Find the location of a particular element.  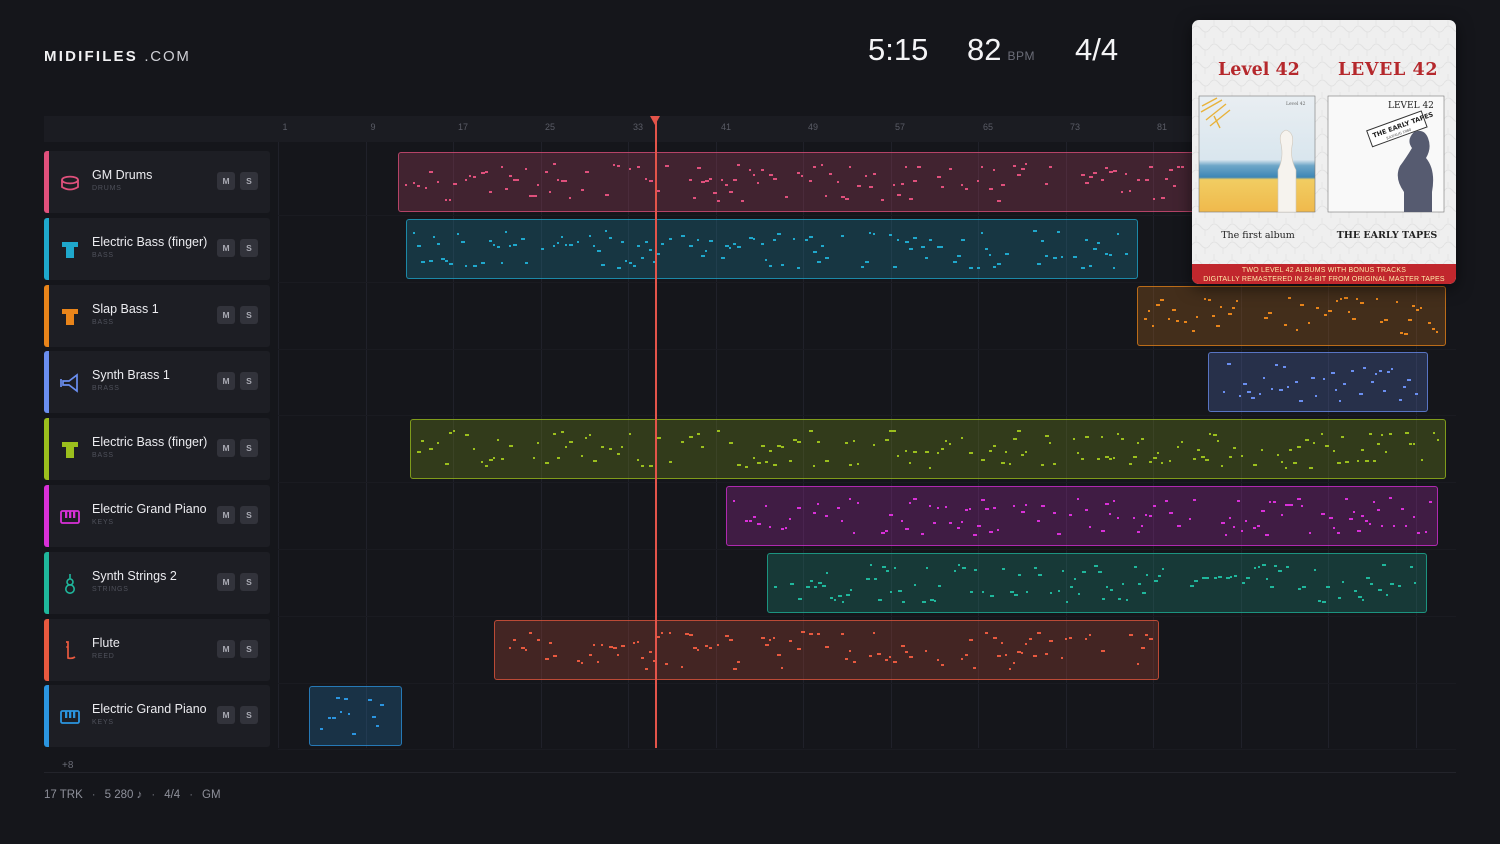

brand-name: MIDIFILES is located at coordinates (91, 56).